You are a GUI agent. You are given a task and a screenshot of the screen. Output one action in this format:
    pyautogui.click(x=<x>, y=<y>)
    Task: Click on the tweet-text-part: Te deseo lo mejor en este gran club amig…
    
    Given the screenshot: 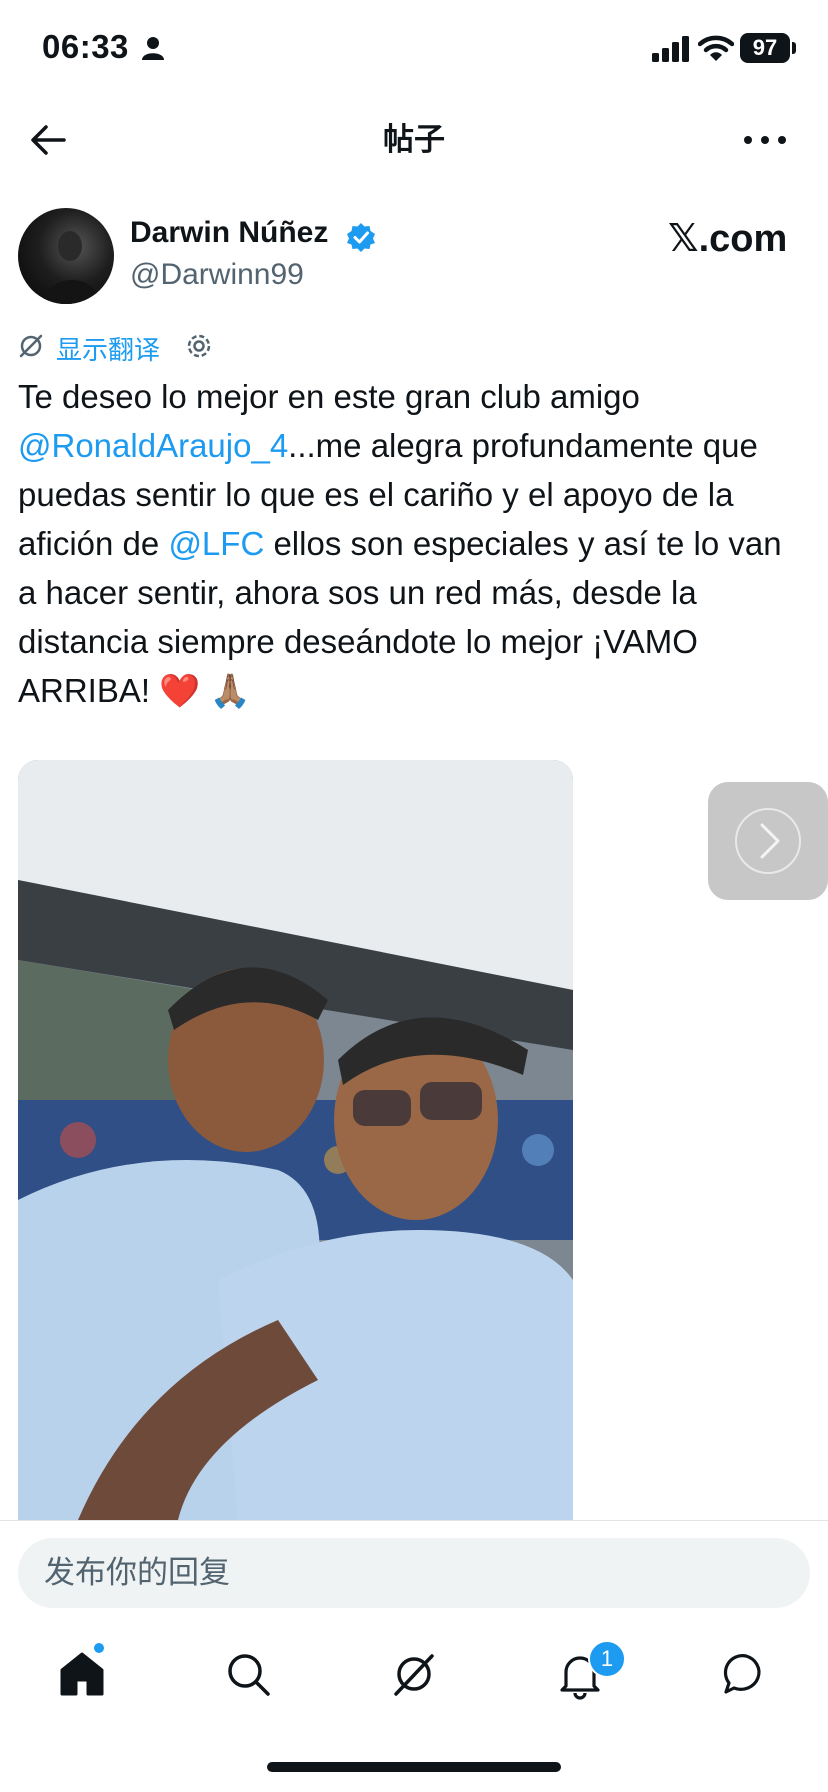 What is the action you would take?
    pyautogui.click(x=329, y=396)
    